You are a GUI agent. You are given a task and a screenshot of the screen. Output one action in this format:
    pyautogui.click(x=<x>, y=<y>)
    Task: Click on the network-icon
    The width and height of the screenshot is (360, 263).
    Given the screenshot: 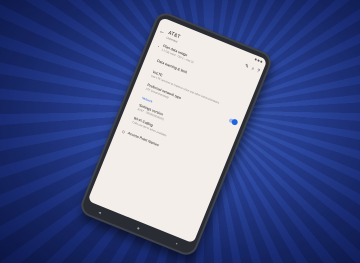 What is the action you would take?
    pyautogui.click(x=142, y=84)
    